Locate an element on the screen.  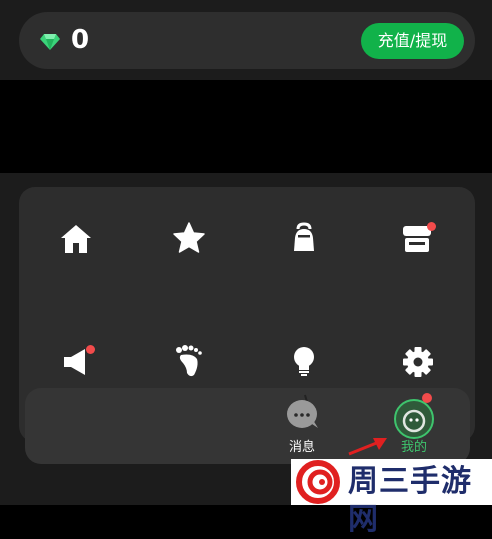
gear-icon is located at coordinates (418, 362).